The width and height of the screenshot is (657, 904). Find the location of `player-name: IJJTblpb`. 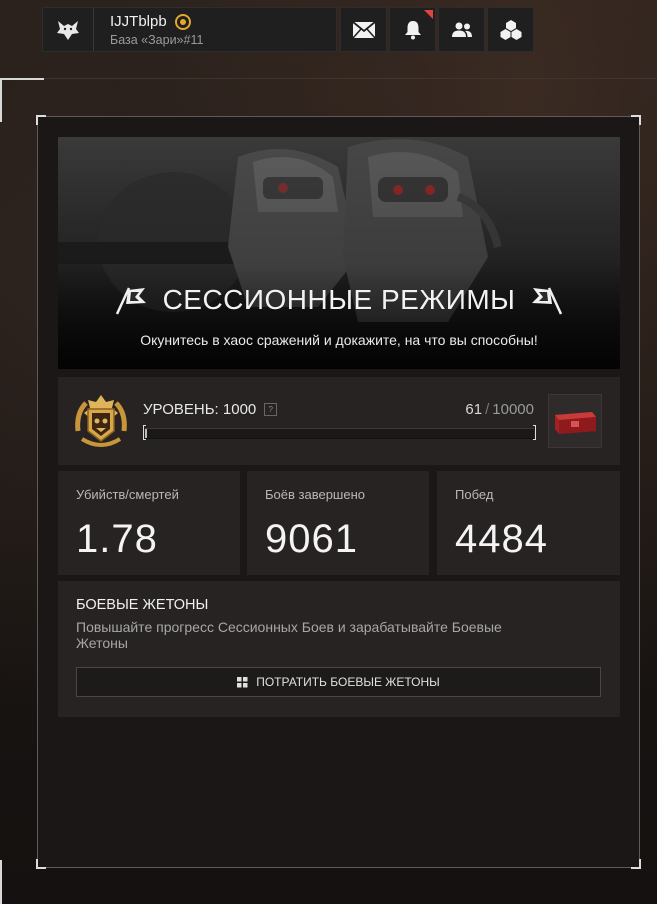

player-name: IJJTblpb is located at coordinates (138, 21).